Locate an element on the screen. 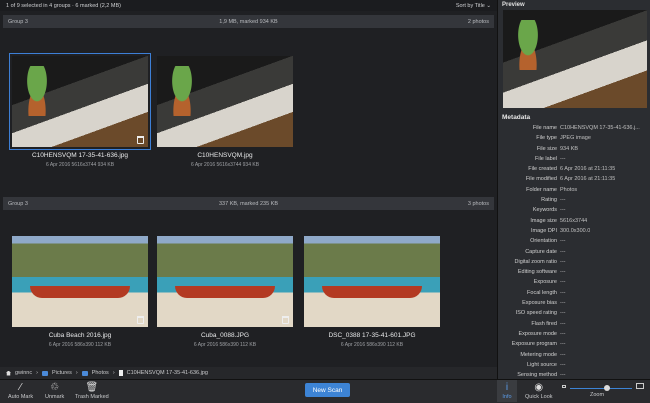 The image size is (650, 403). zoom-small-icon is located at coordinates (564, 386).